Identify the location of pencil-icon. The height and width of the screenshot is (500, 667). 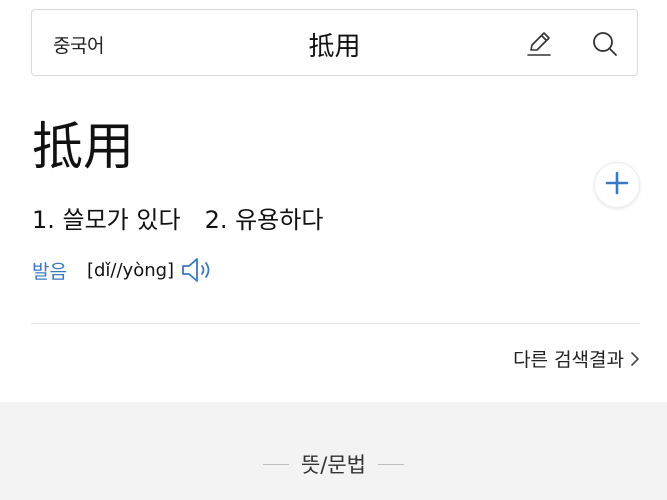
(539, 44).